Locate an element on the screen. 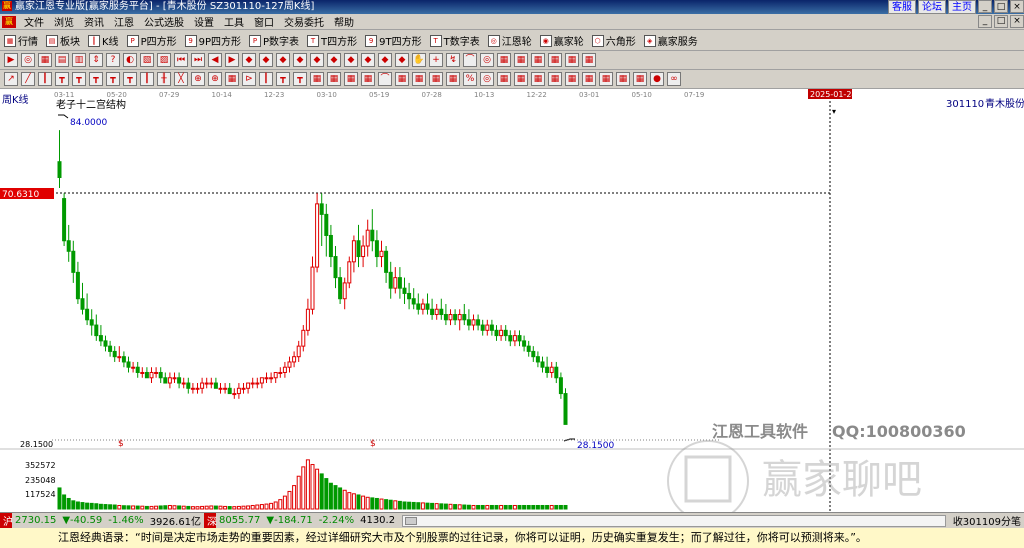 This screenshot has height=548, width=1024. tool-a6-icon: ┳ is located at coordinates (96, 79).